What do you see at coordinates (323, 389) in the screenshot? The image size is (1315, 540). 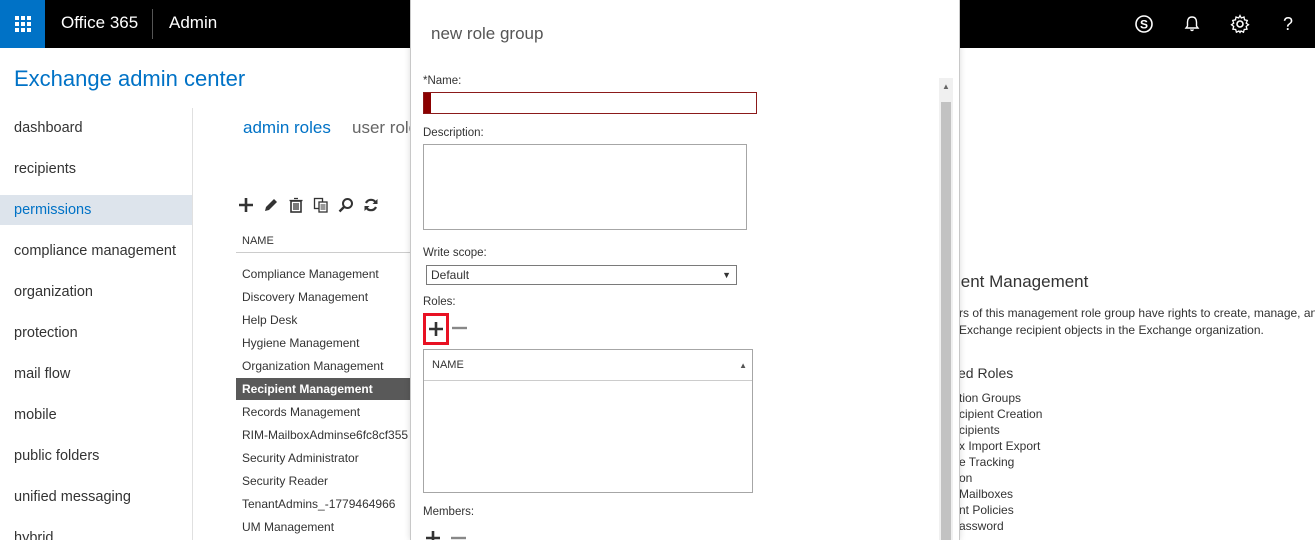 I see `list-item-selected: Recipient Management` at bounding box center [323, 389].